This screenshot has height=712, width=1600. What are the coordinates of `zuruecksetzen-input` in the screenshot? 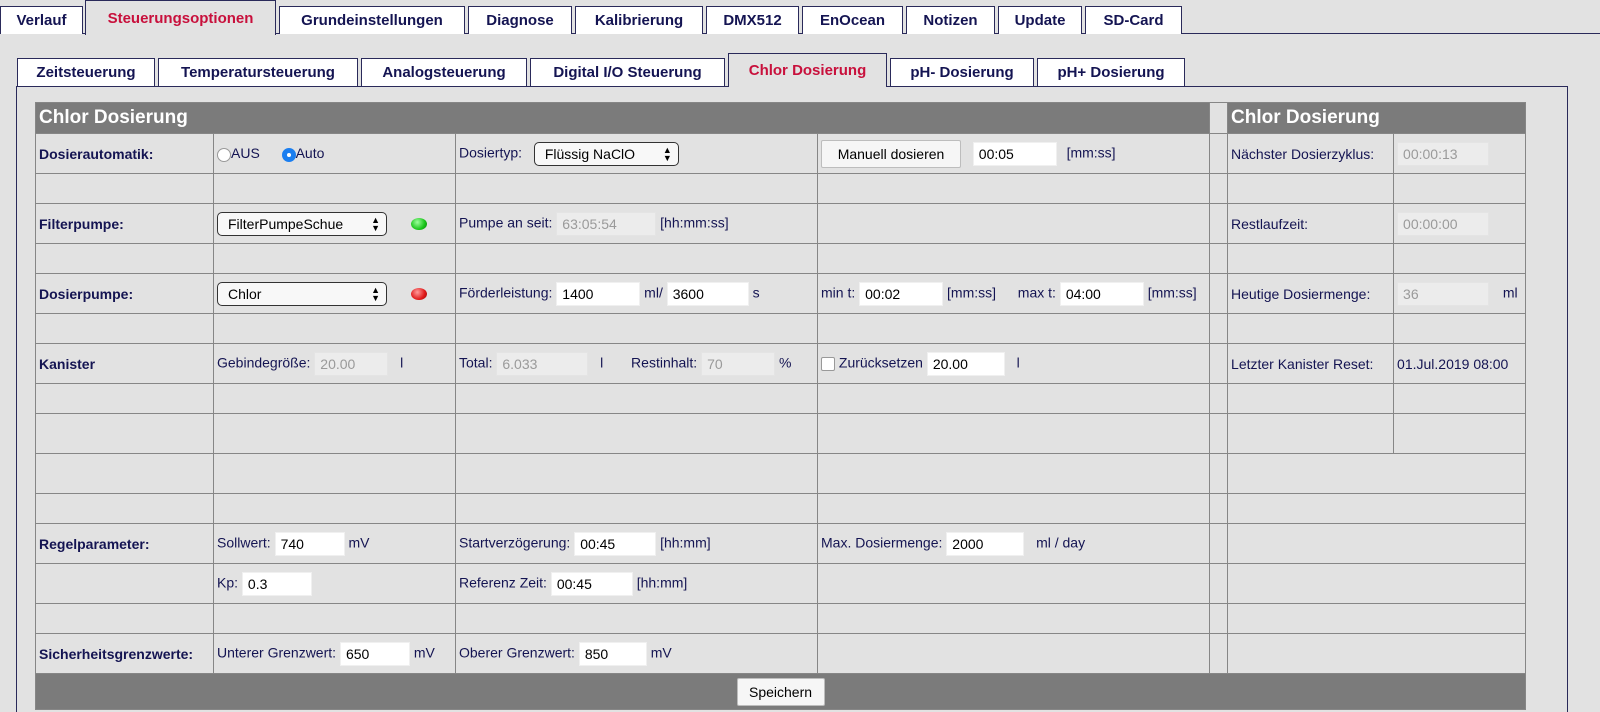 It's located at (965, 363).